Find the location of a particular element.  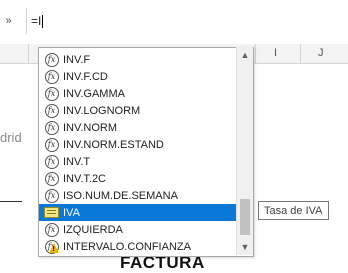

scrollbar-thumb is located at coordinates (245, 217).